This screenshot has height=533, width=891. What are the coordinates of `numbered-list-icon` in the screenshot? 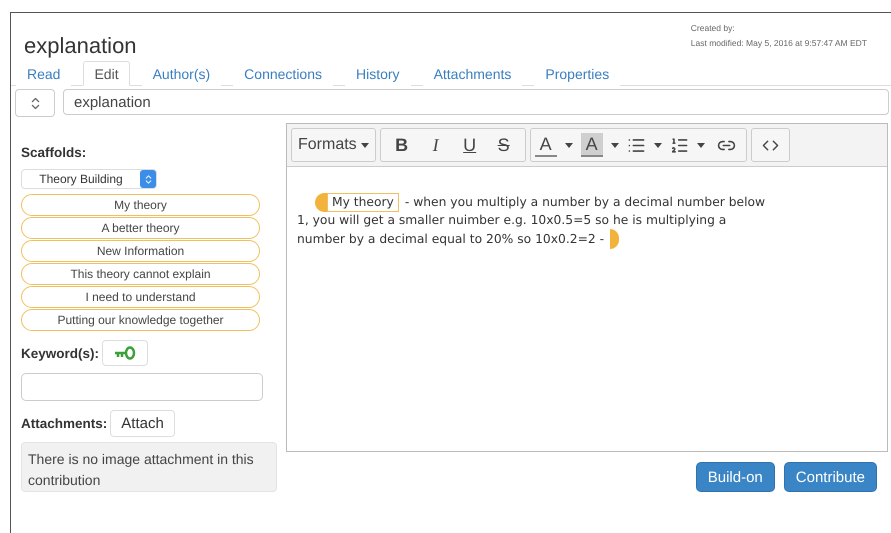 It's located at (679, 145).